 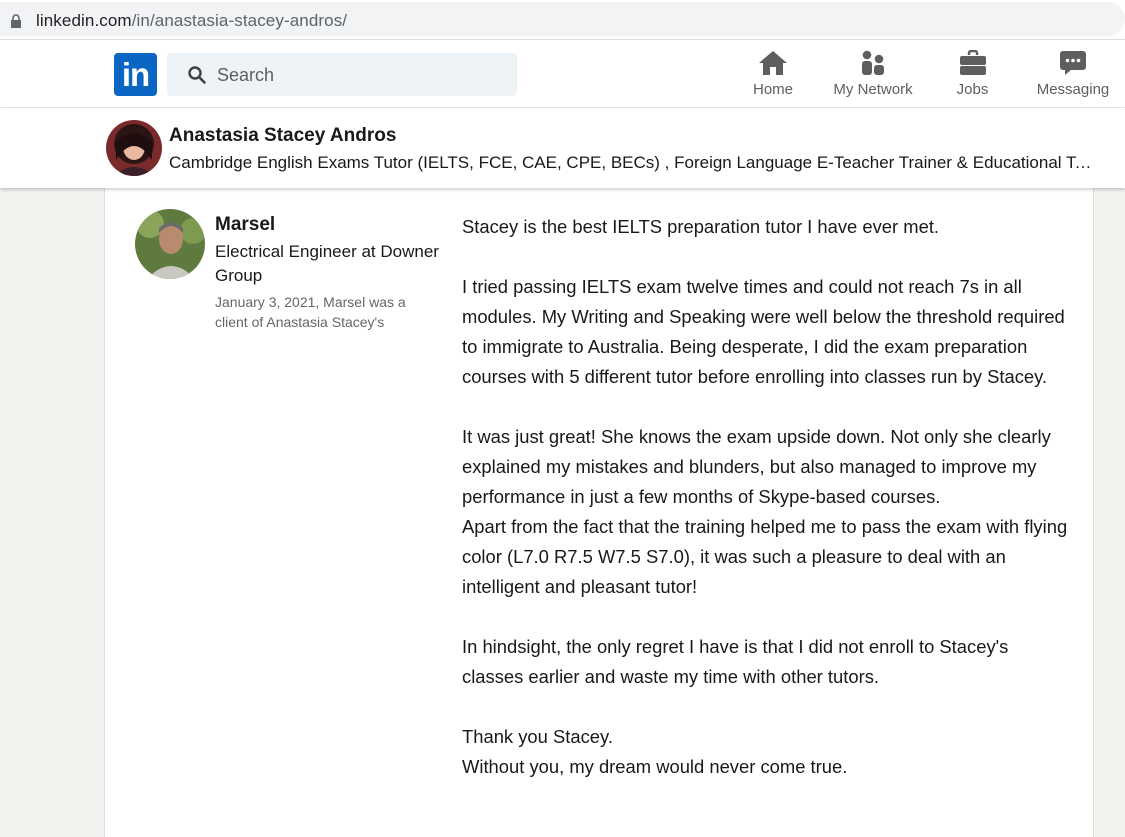 I want to click on profile-name: Anastasia Stacey Andros, so click(x=283, y=135).